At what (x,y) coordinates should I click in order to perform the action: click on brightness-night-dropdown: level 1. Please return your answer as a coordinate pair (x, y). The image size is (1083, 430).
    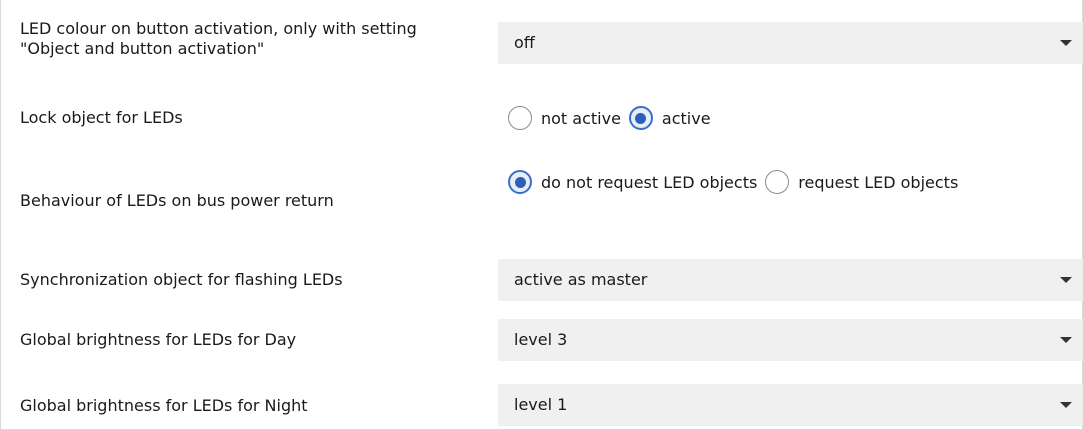
    Looking at the image, I should click on (790, 405).